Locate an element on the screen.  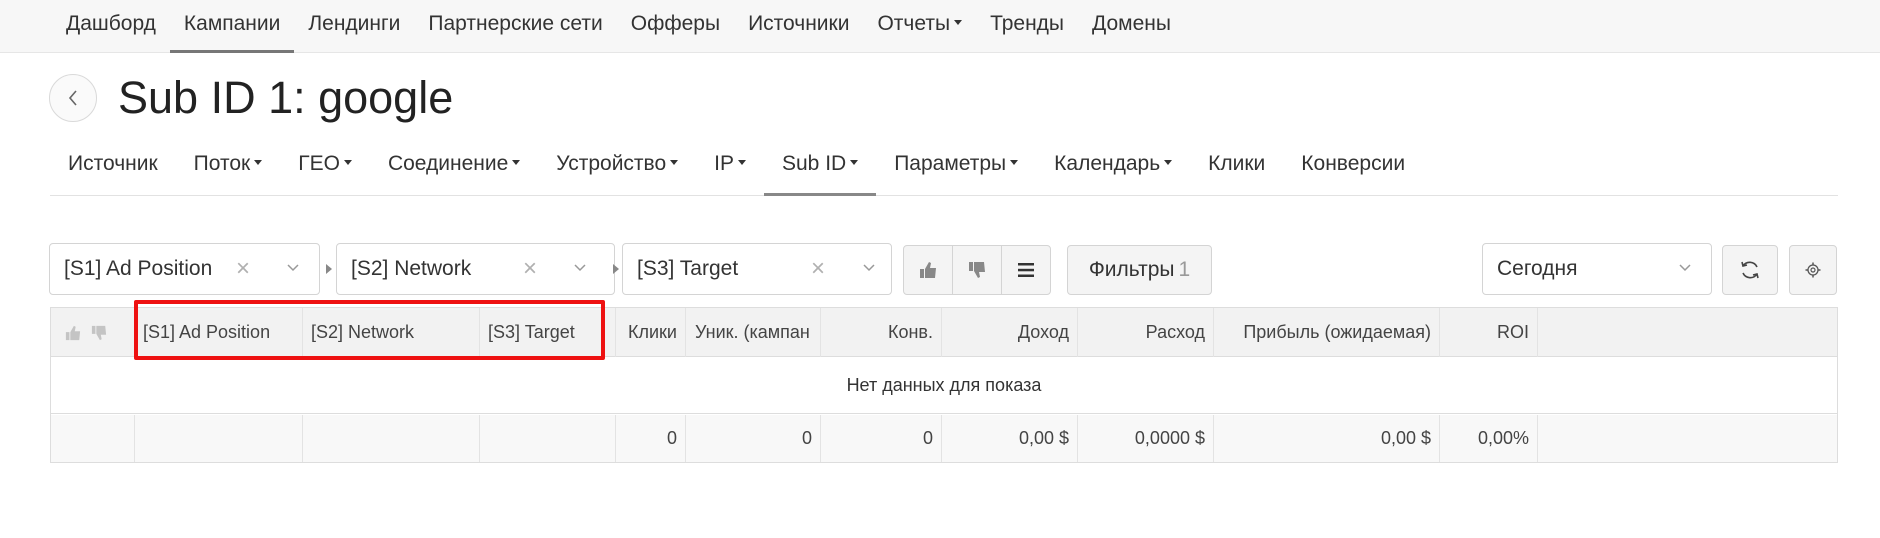
nav-landings: Лендинги is located at coordinates (354, 26).